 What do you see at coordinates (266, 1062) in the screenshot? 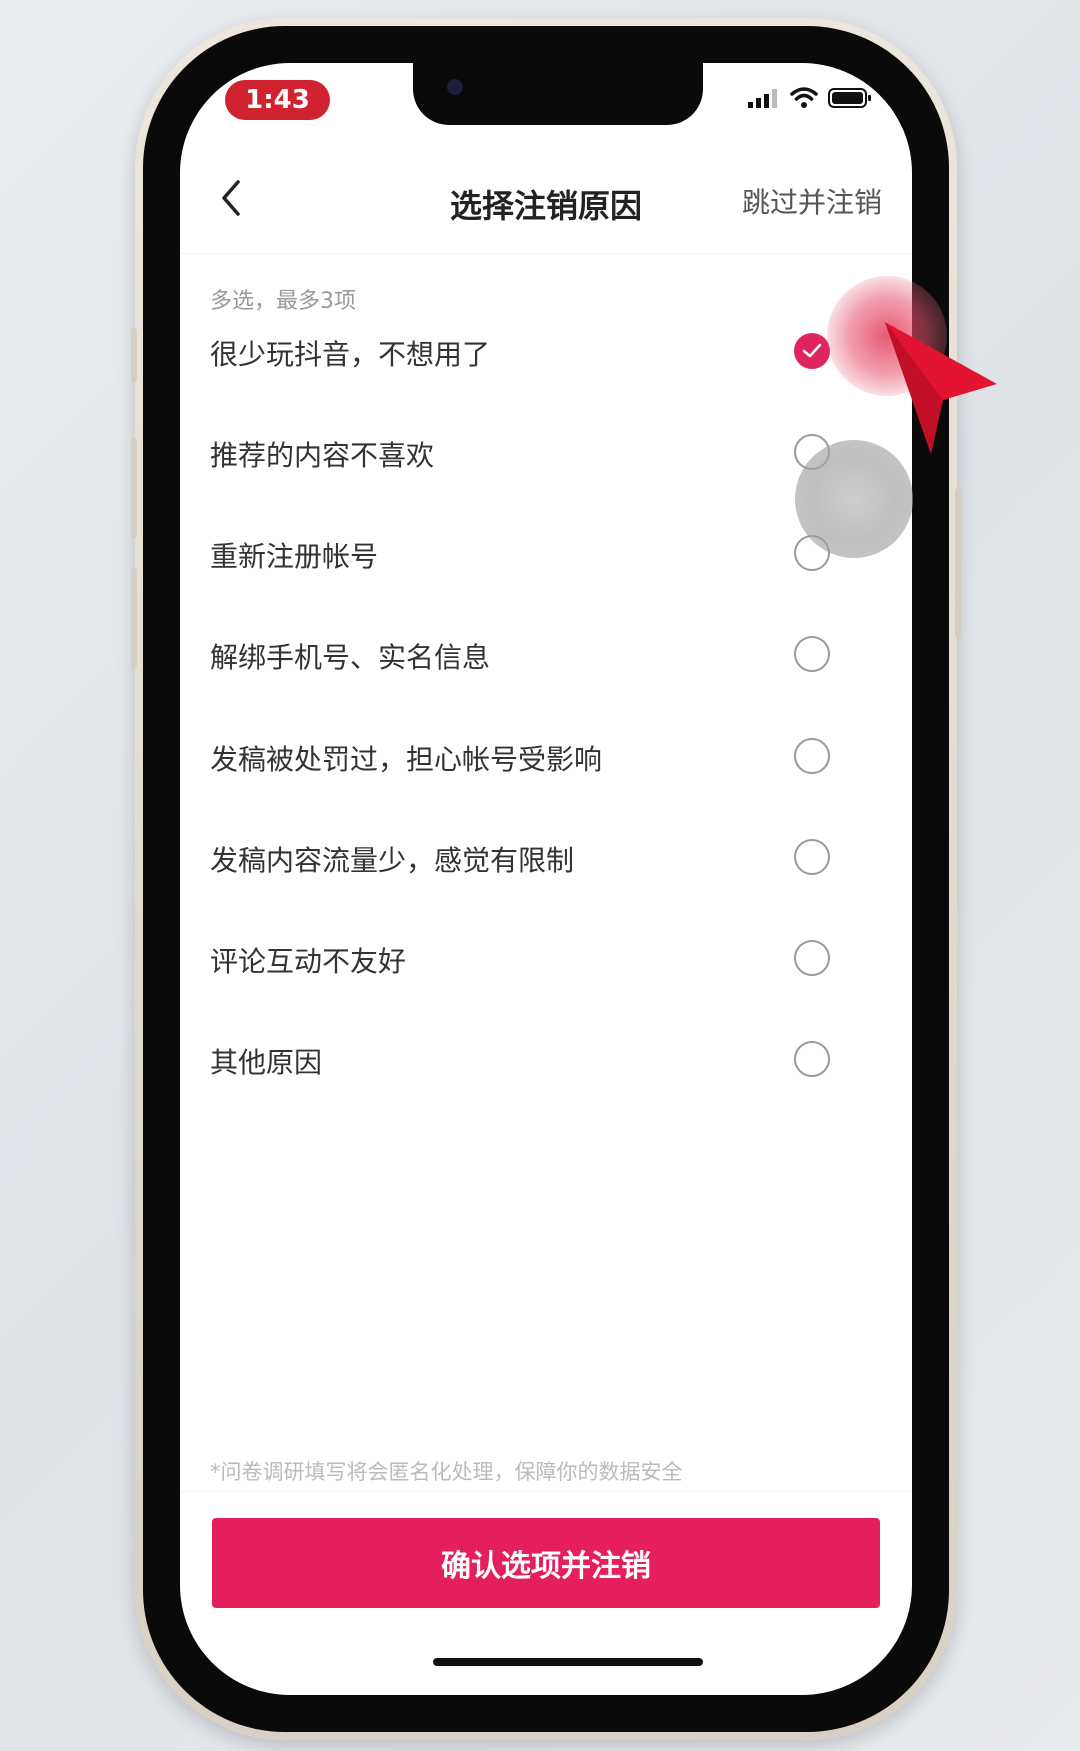
I see `reason-label: 其他原因` at bounding box center [266, 1062].